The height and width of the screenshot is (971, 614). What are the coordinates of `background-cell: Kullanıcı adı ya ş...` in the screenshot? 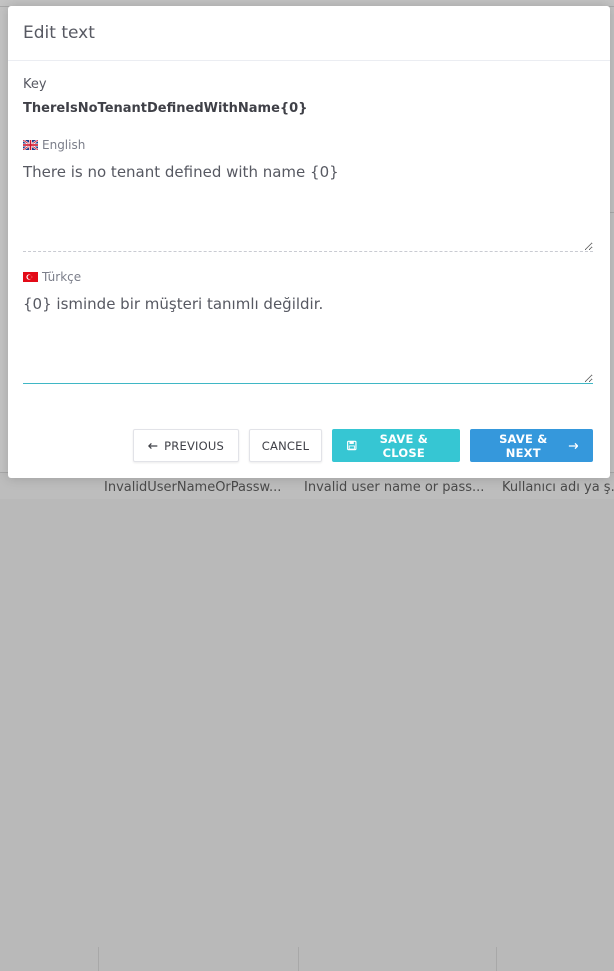 It's located at (558, 487).